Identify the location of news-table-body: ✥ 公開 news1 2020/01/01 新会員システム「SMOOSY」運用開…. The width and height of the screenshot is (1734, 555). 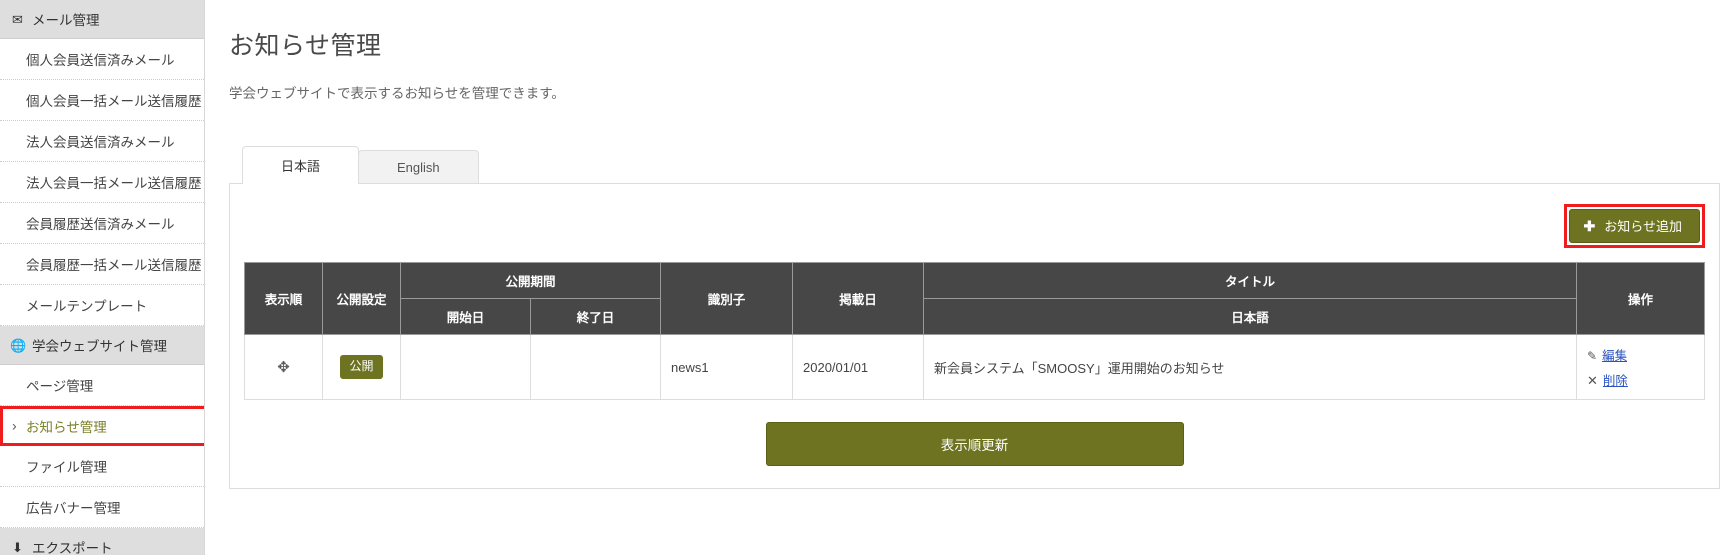
(974, 367).